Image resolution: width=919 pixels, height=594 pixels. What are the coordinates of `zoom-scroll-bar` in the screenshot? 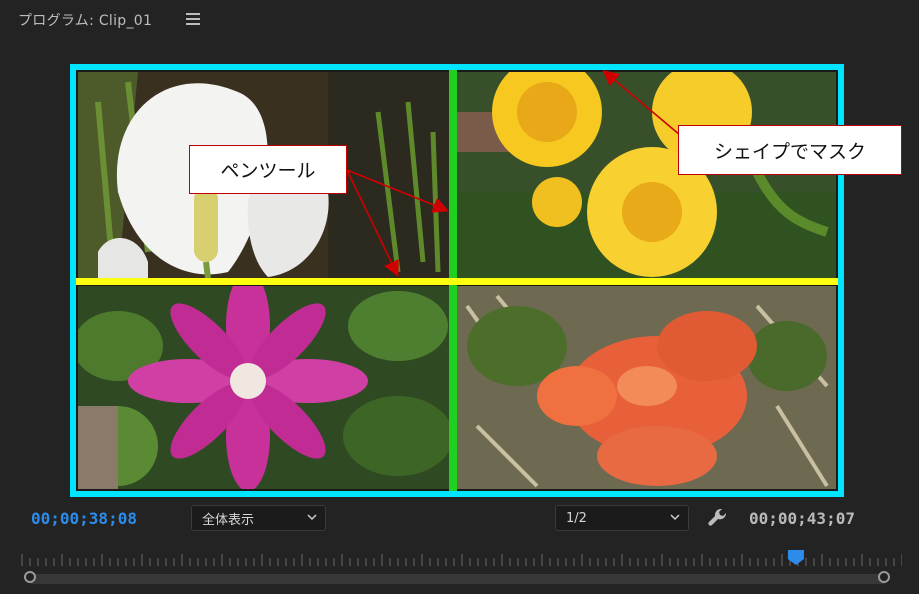 It's located at (458, 579).